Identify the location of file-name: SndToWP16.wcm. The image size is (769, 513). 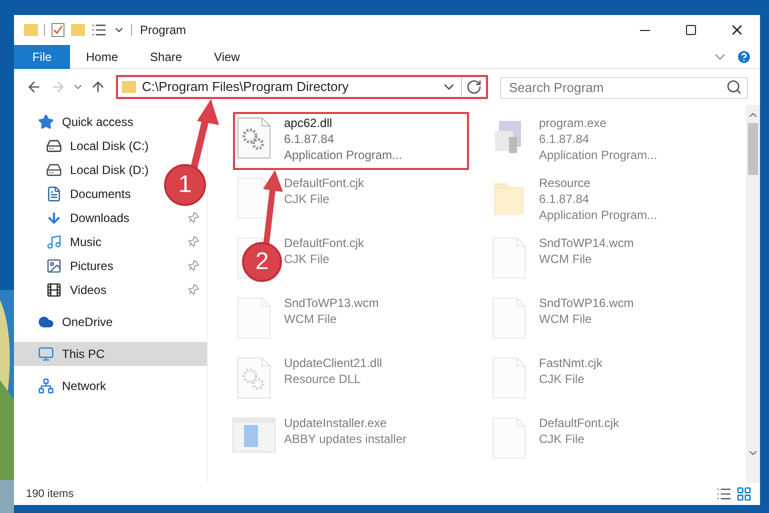
(586, 303).